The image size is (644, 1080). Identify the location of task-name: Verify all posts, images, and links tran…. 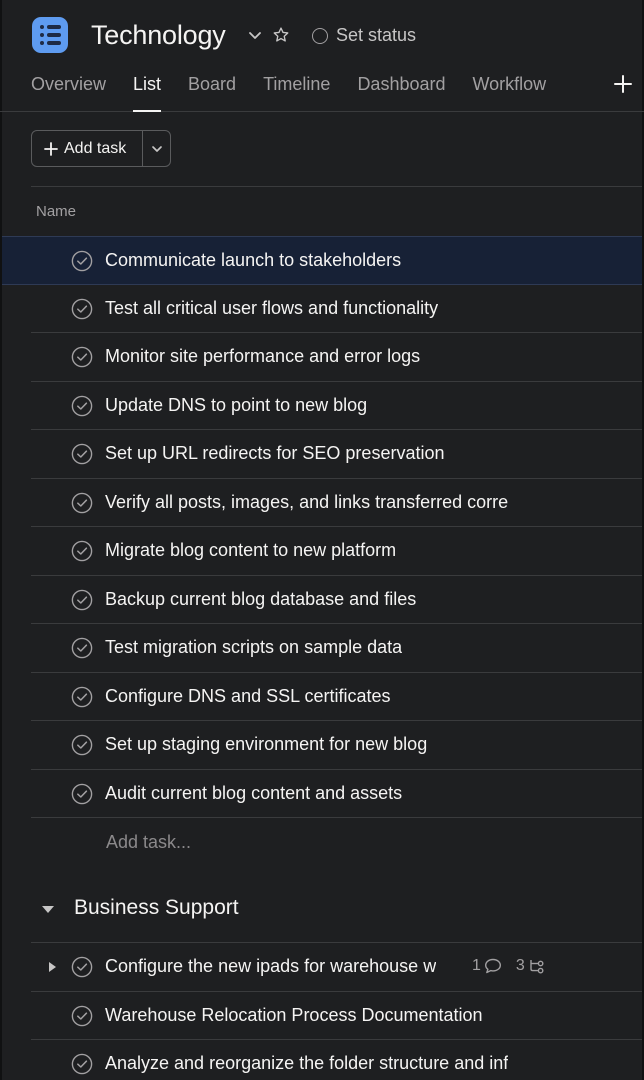
(306, 502).